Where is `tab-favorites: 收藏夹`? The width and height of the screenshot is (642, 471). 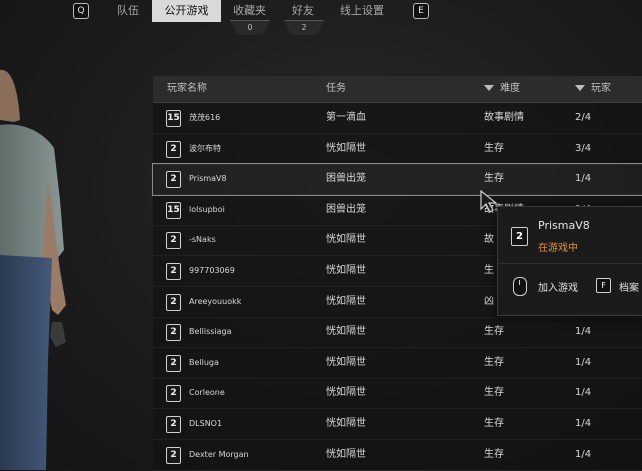
tab-favorites: 收藏夹 is located at coordinates (249, 11).